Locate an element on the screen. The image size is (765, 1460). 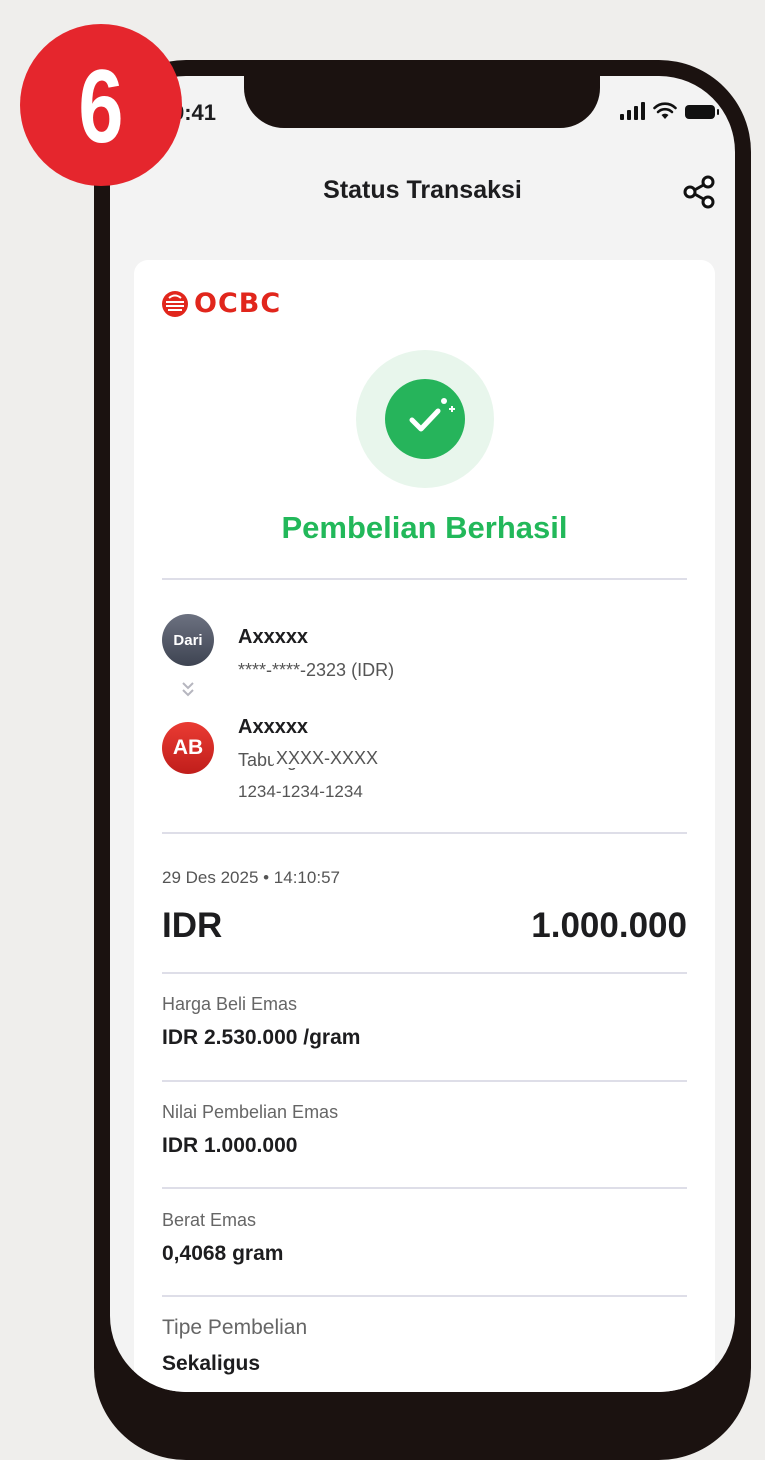
to-account-number: 1234-1234-1234 is located at coordinates (300, 791).